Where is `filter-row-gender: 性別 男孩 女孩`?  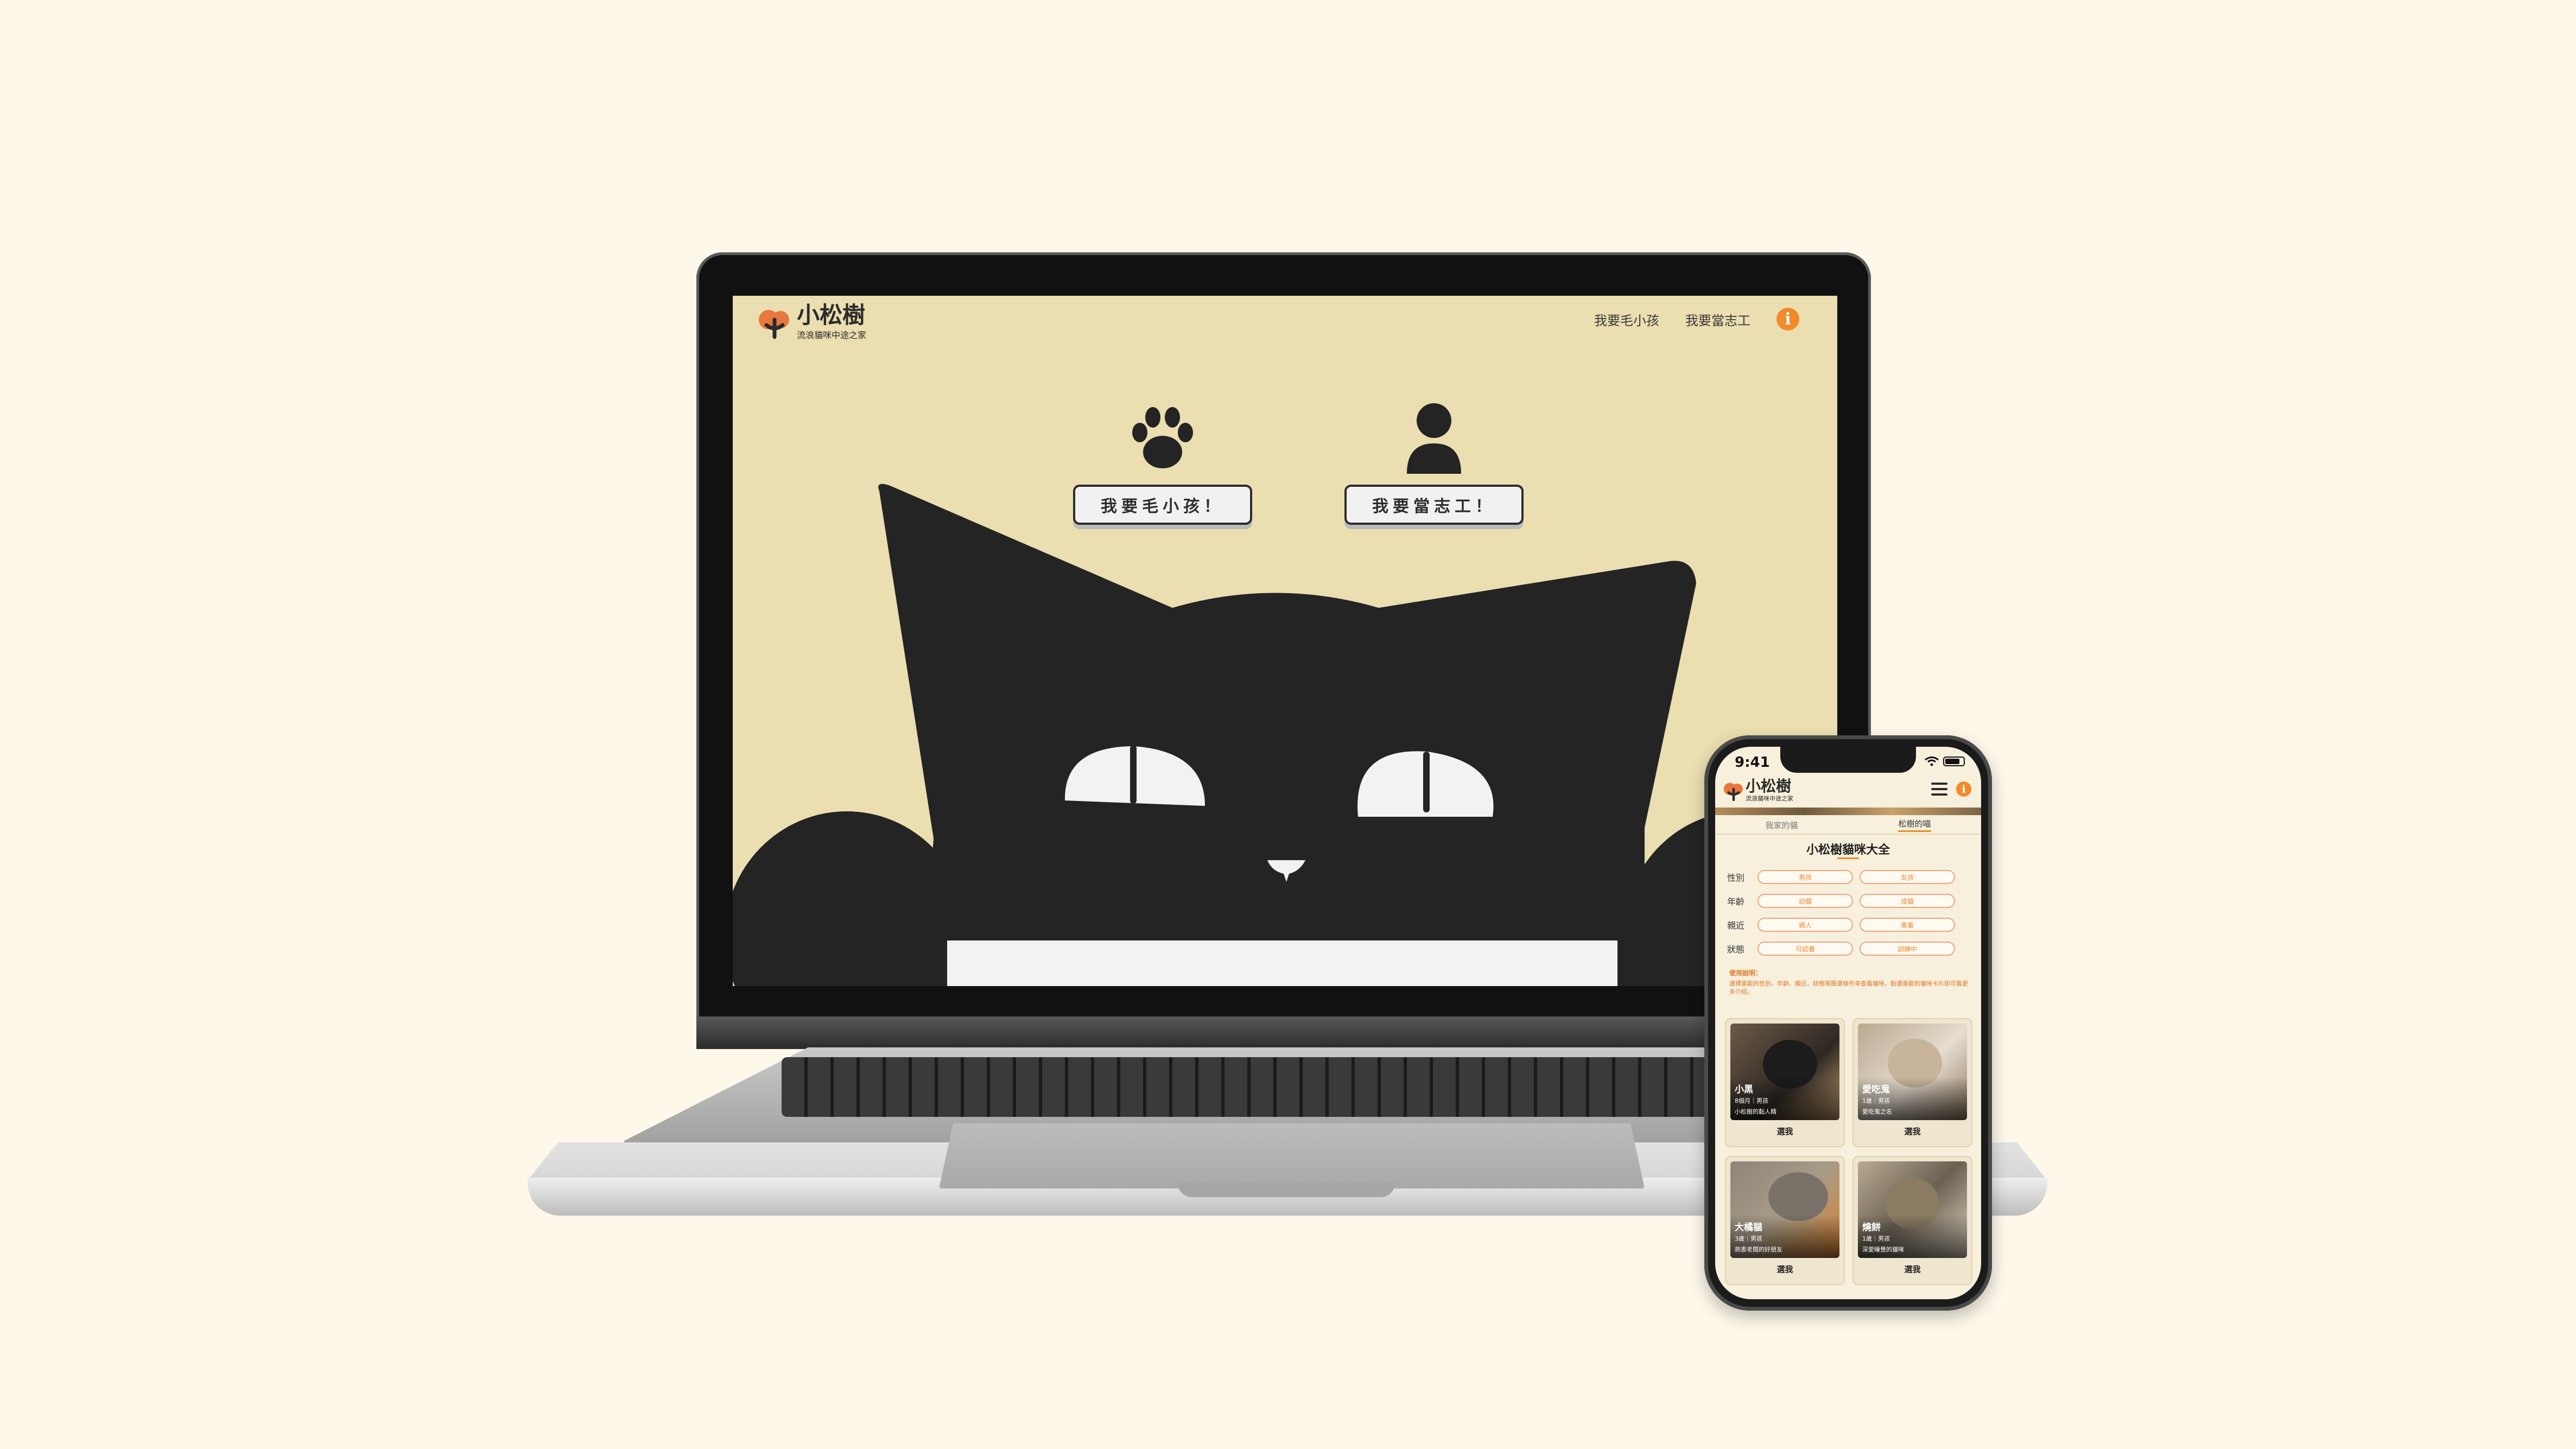 filter-row-gender: 性別 男孩 女孩 is located at coordinates (1848, 877).